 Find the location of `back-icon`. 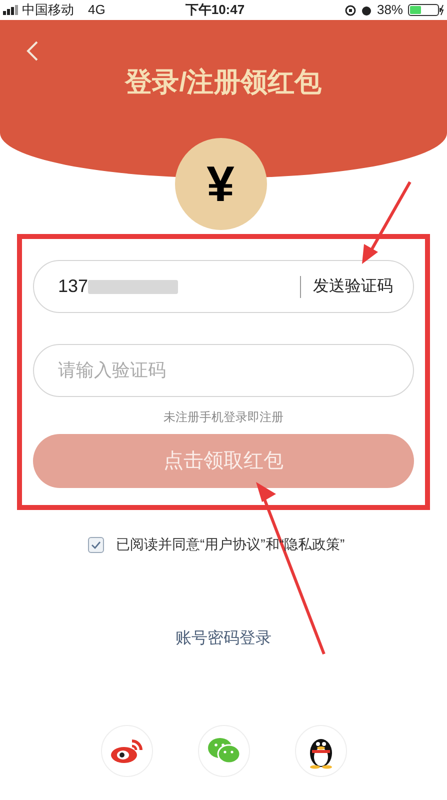

back-icon is located at coordinates (32, 51).